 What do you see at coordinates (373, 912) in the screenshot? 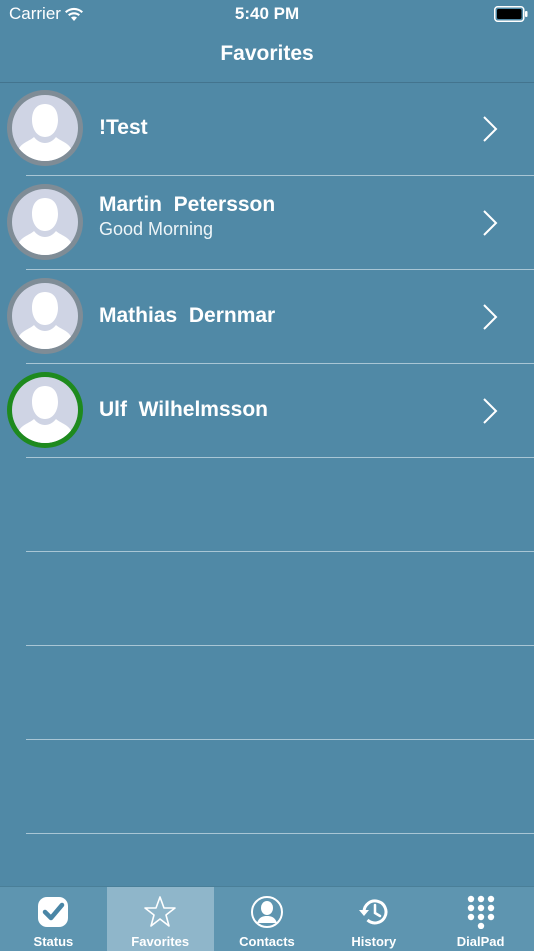
I see `history-clock-icon` at bounding box center [373, 912].